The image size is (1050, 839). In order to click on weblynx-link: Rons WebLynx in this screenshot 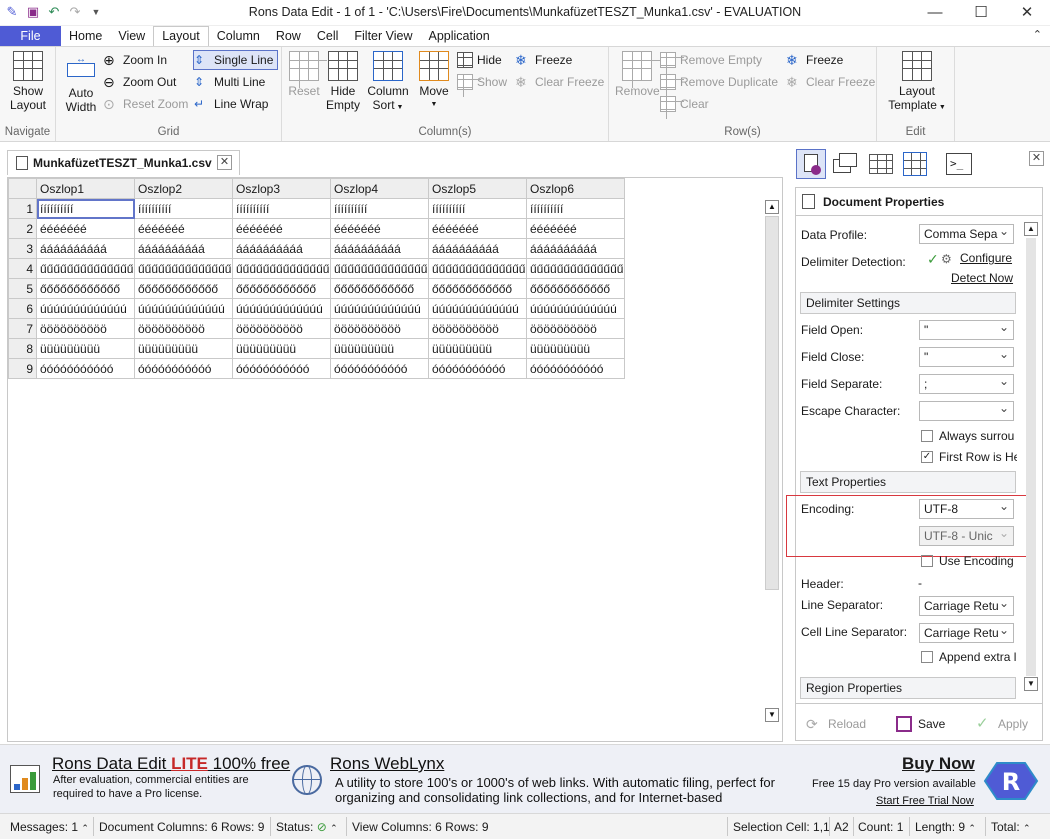, I will do `click(387, 764)`.